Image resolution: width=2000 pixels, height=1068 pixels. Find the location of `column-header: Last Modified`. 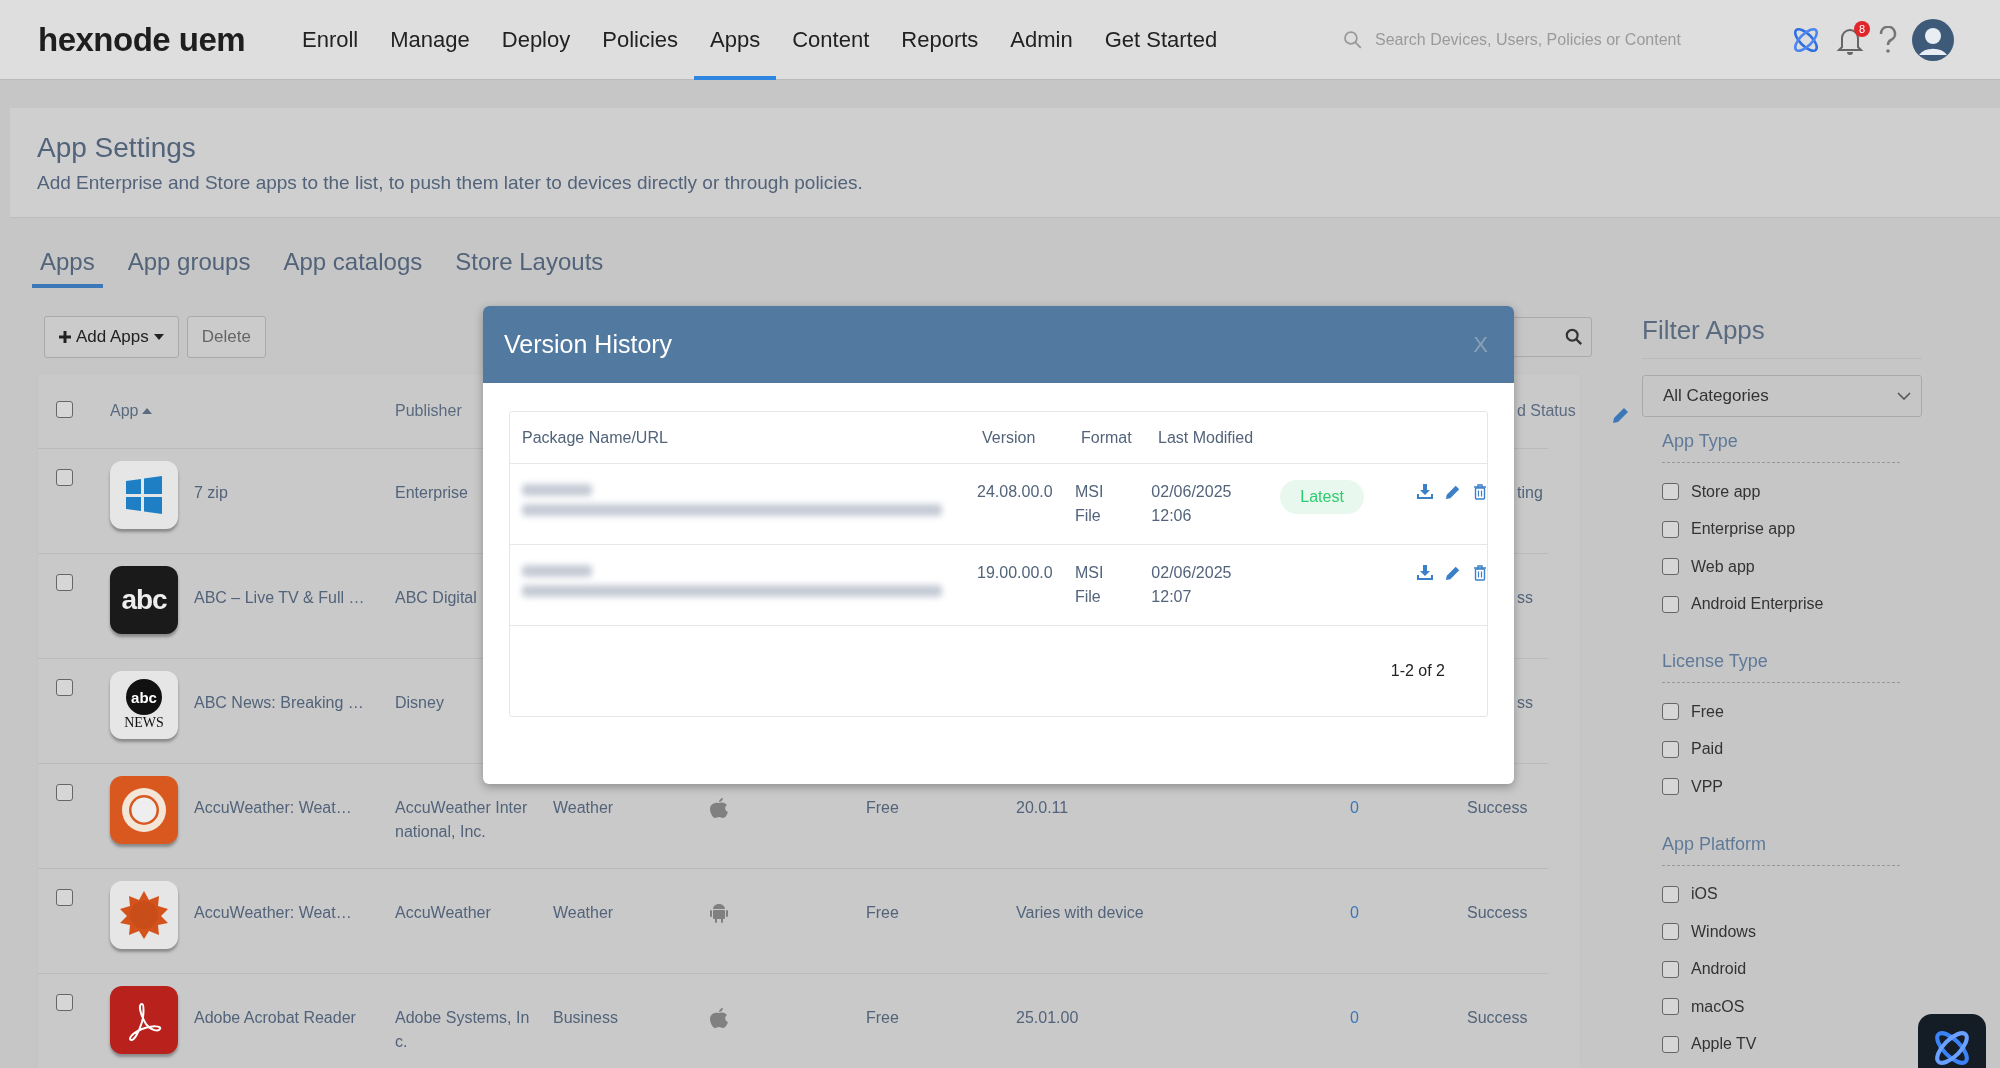

column-header: Last Modified is located at coordinates (1206, 438).